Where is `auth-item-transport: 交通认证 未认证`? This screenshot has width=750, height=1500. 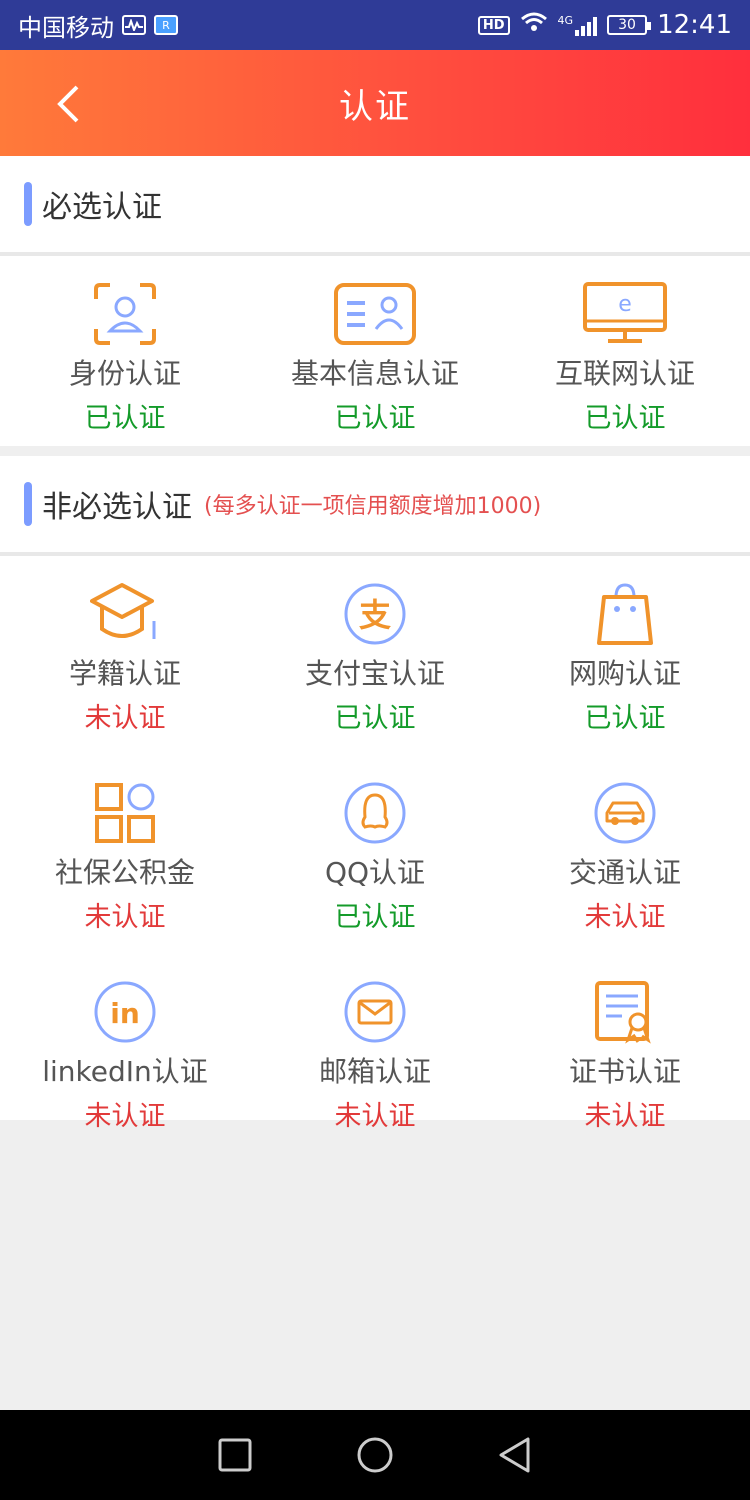
auth-item-transport: 交通认证 未认证 is located at coordinates (625, 855).